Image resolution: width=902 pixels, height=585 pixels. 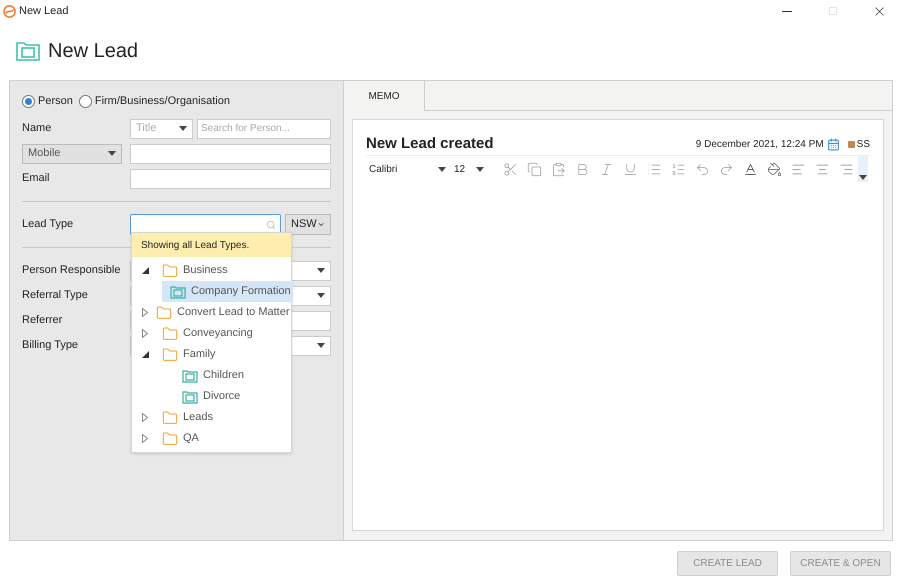 What do you see at coordinates (210, 375) in the screenshot?
I see `tree-item: Children` at bounding box center [210, 375].